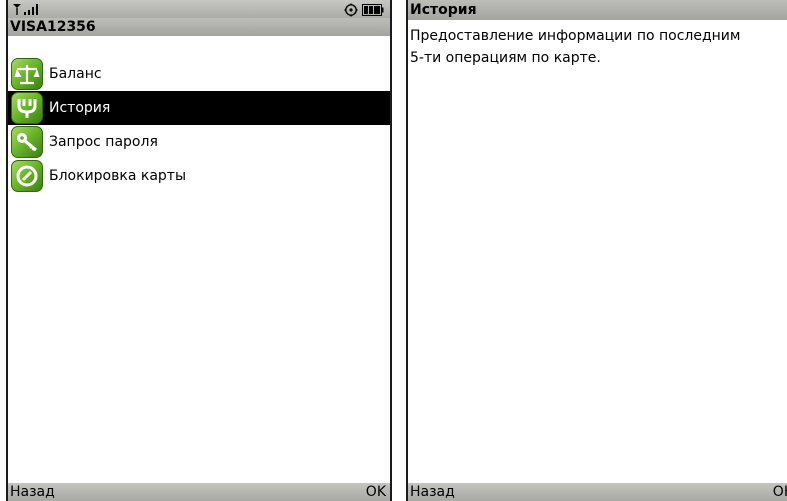 This screenshot has height=501, width=787. I want to click on description-line: 5-ти операциям по карте., so click(505, 58).